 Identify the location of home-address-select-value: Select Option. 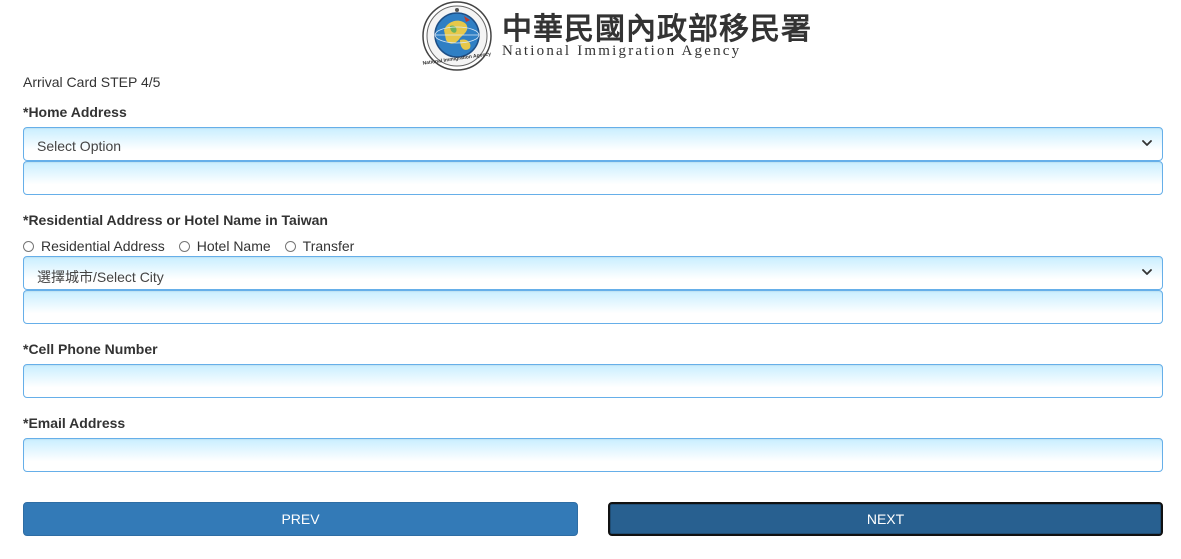
(79, 146).